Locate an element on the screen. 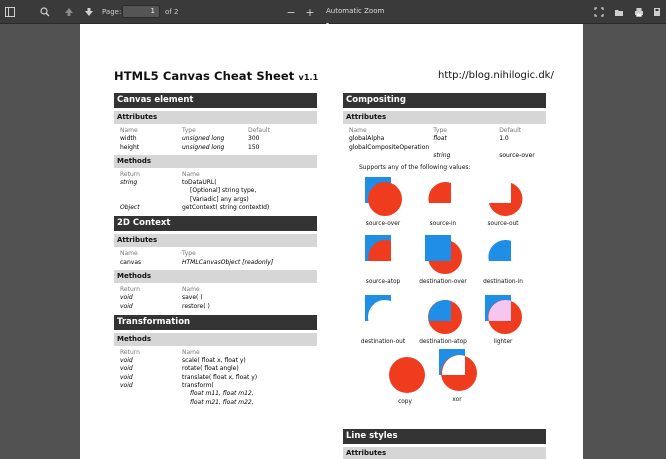 The height and width of the screenshot is (459, 666). section-compositing: Compositing is located at coordinates (444, 100).